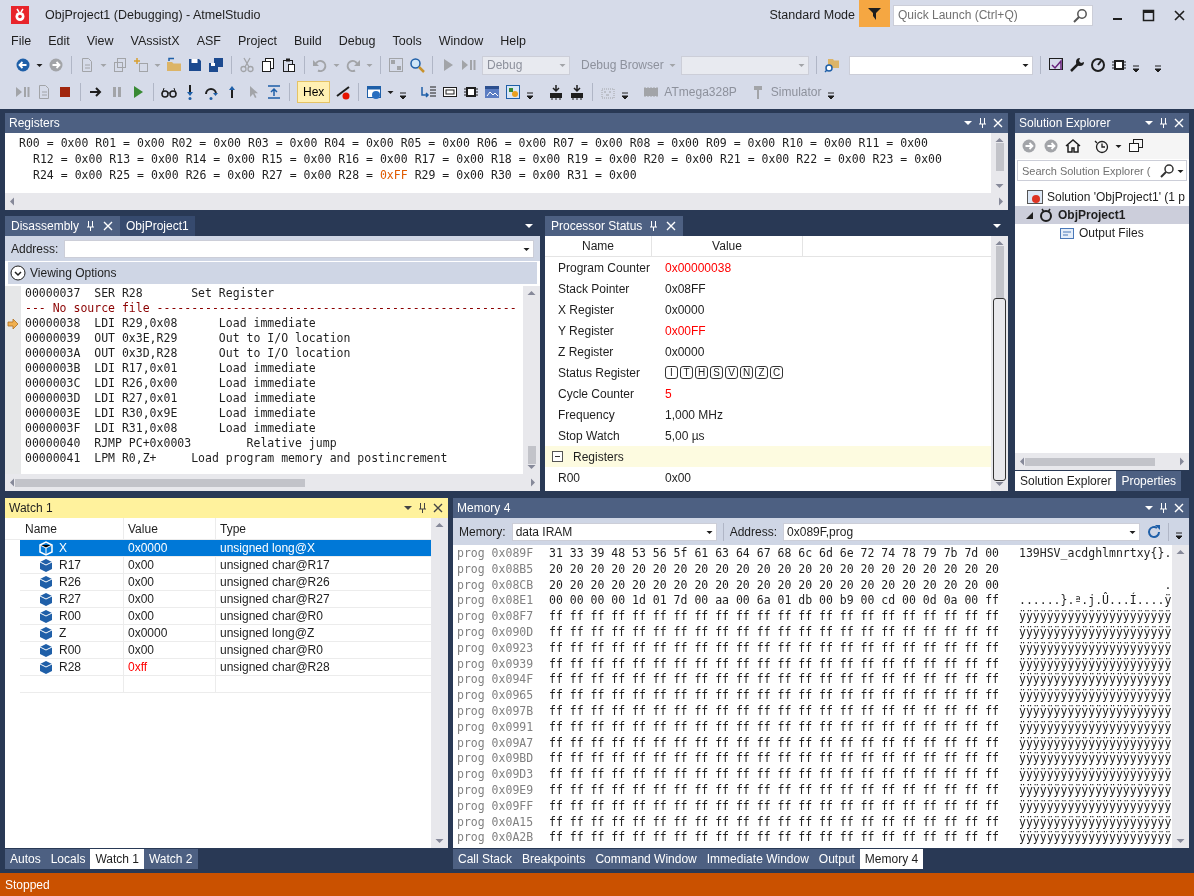  What do you see at coordinates (68, 859) in the screenshot?
I see `tab: Locals` at bounding box center [68, 859].